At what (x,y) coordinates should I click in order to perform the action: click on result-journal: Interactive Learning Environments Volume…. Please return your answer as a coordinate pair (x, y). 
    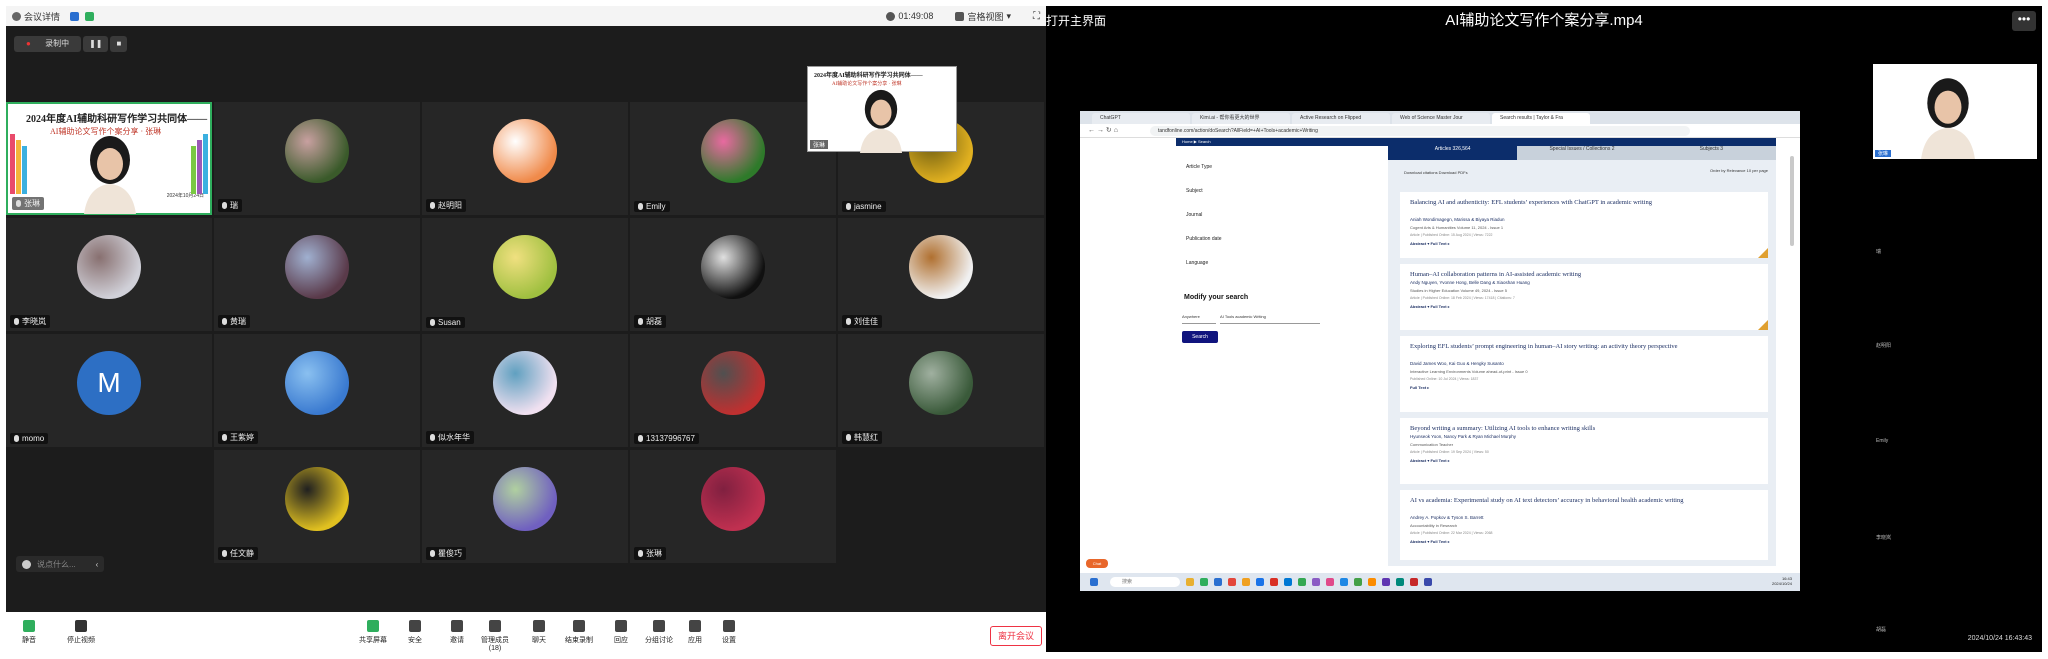
    Looking at the image, I should click on (1469, 371).